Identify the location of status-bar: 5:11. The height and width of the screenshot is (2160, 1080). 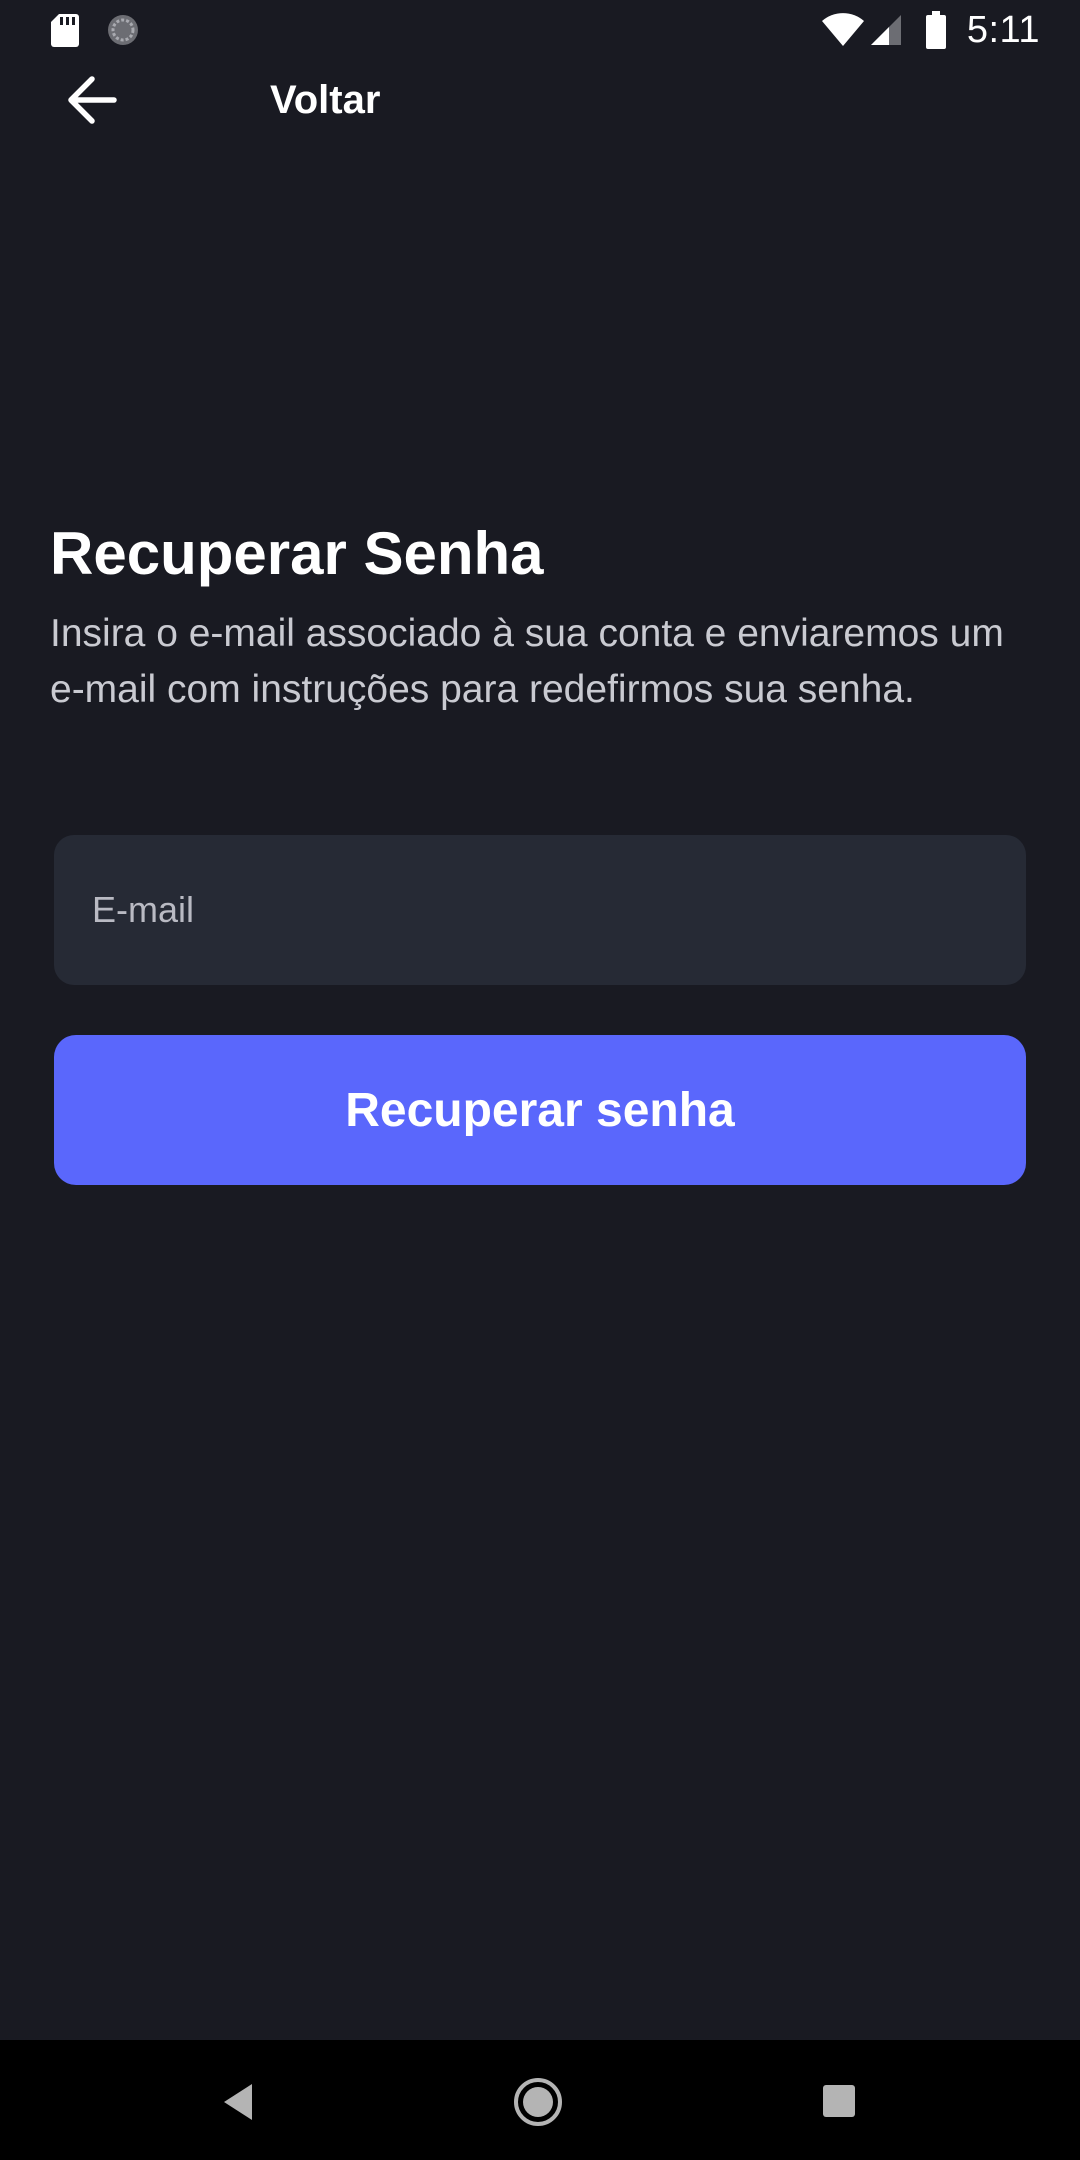
(540, 30).